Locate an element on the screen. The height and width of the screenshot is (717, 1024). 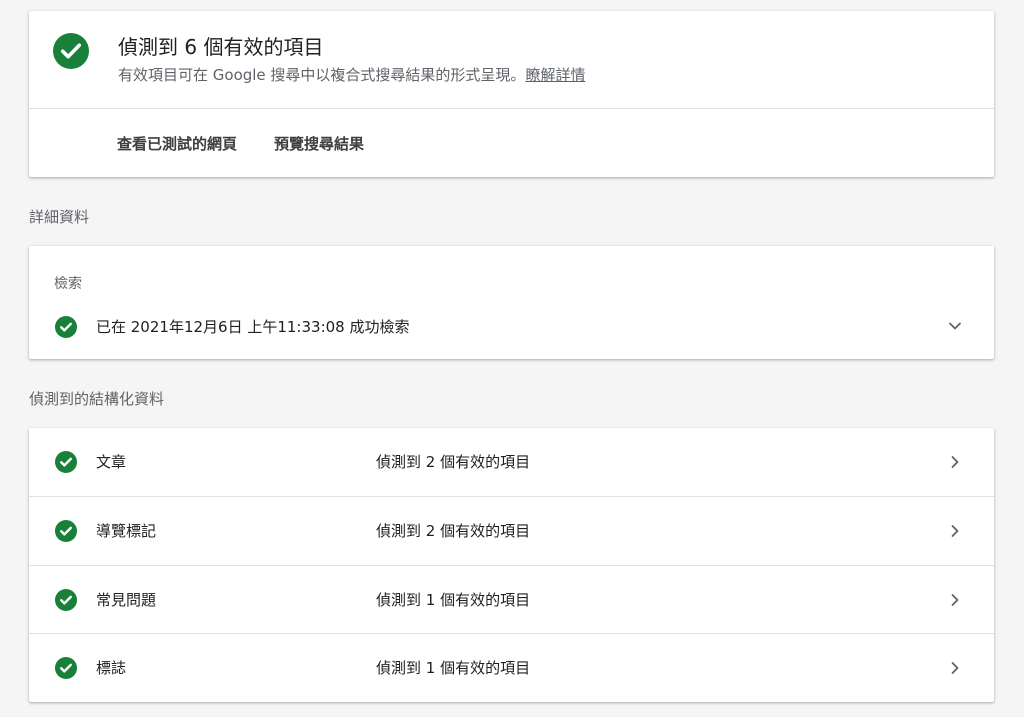
divider is located at coordinates (511, 108).